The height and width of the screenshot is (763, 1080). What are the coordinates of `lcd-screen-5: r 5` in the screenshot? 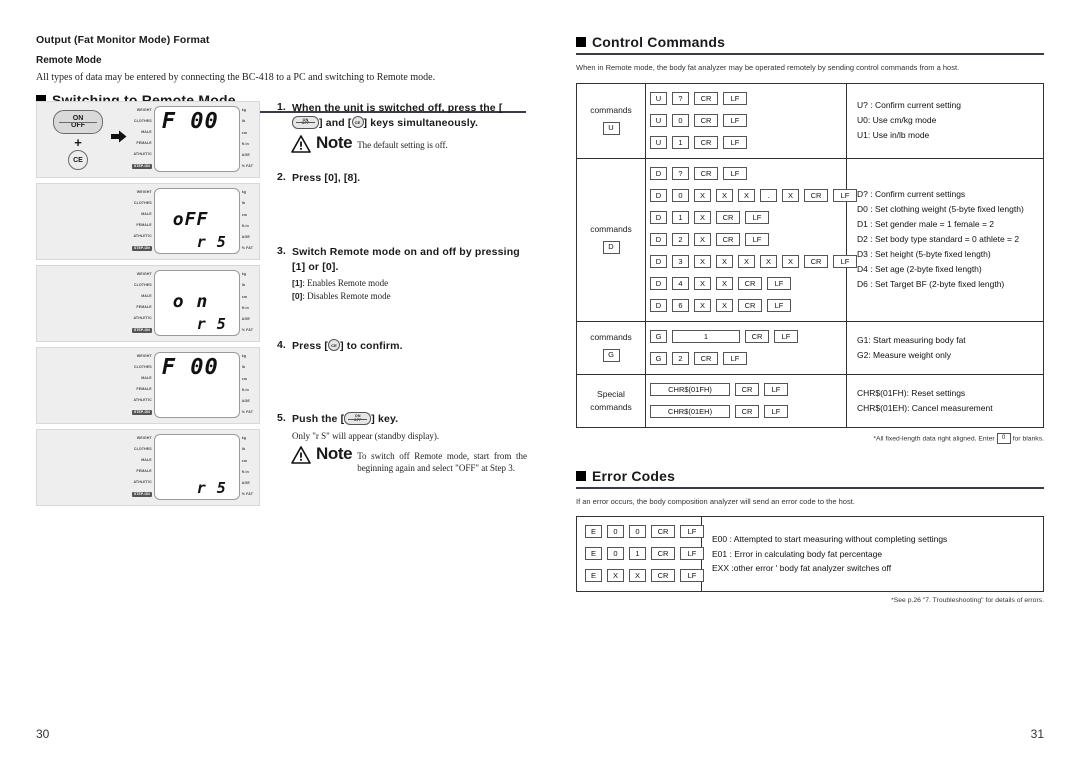 It's located at (196, 467).